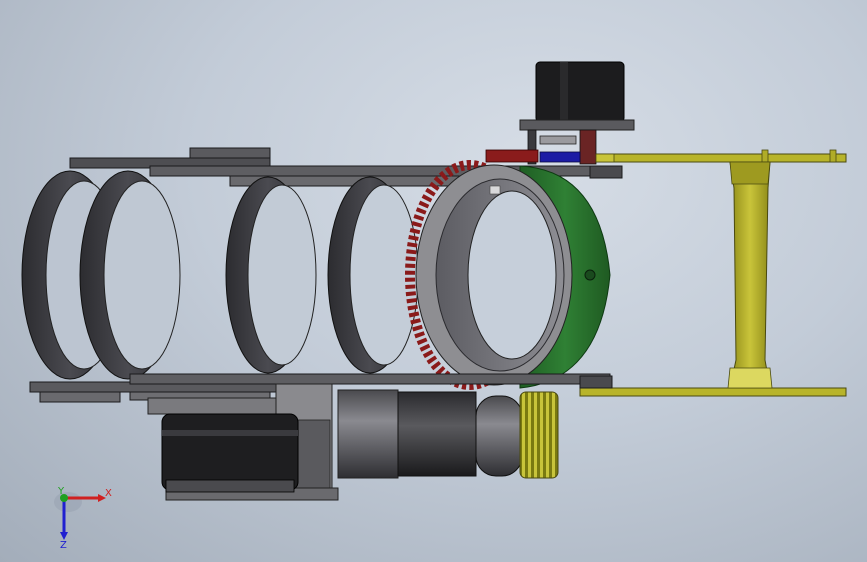  What do you see at coordinates (713, 273) in the screenshot?
I see `yellow-frame` at bounding box center [713, 273].